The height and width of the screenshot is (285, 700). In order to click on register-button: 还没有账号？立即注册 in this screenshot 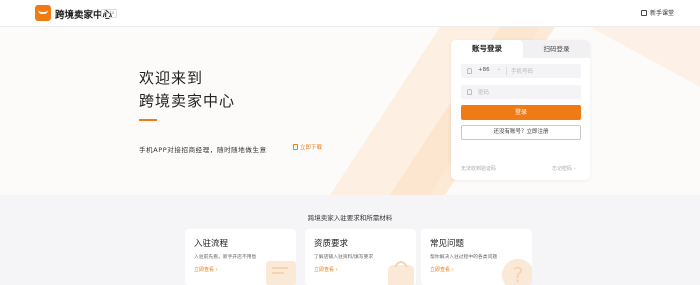, I will do `click(521, 132)`.